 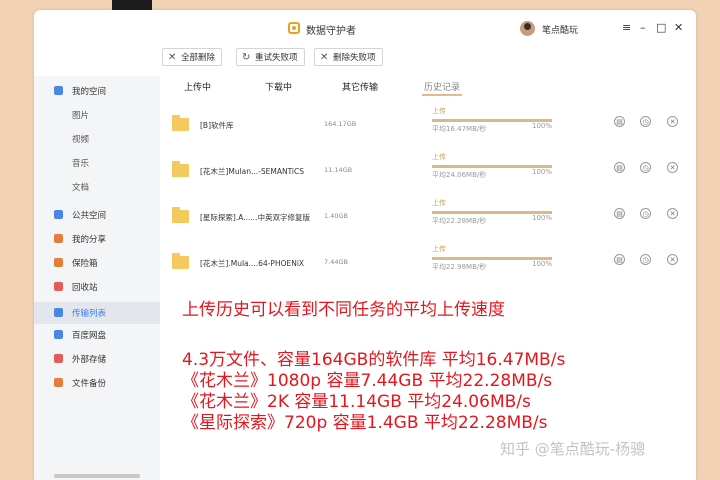 I want to click on user-avatar, so click(x=527, y=28).